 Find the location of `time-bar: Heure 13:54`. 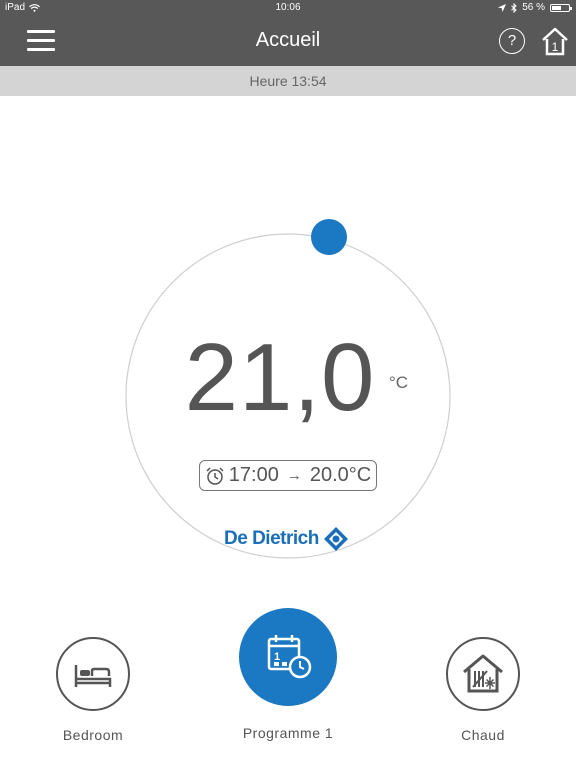

time-bar: Heure 13:54 is located at coordinates (288, 81).